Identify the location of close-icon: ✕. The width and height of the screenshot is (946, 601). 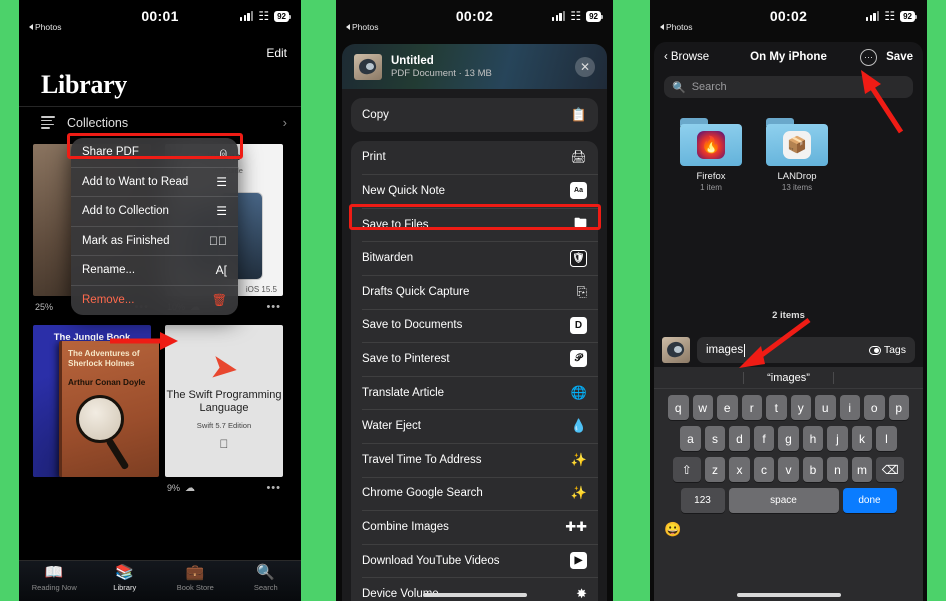
(585, 66).